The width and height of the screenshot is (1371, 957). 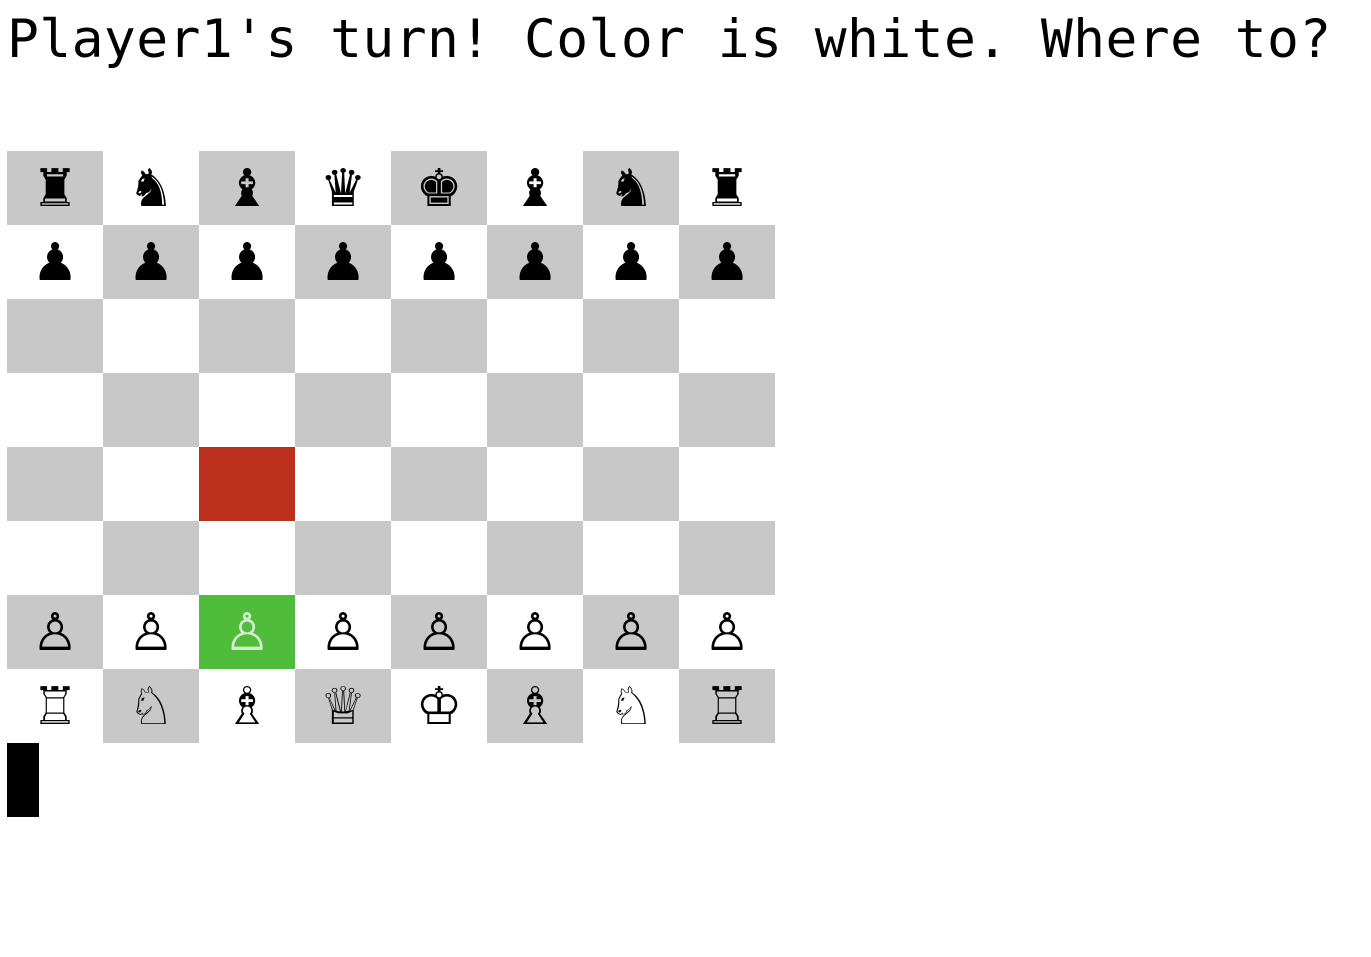 I want to click on square-f1: ♗, so click(x=535, y=706).